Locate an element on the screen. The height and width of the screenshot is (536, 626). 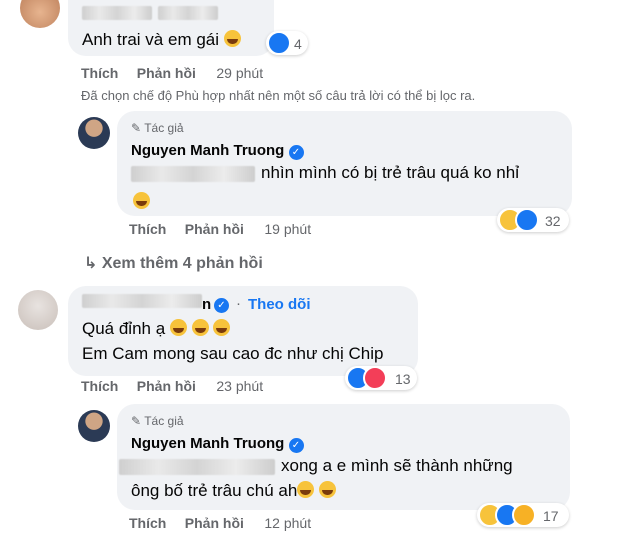
commenter-name-suffix: n is located at coordinates (206, 304).